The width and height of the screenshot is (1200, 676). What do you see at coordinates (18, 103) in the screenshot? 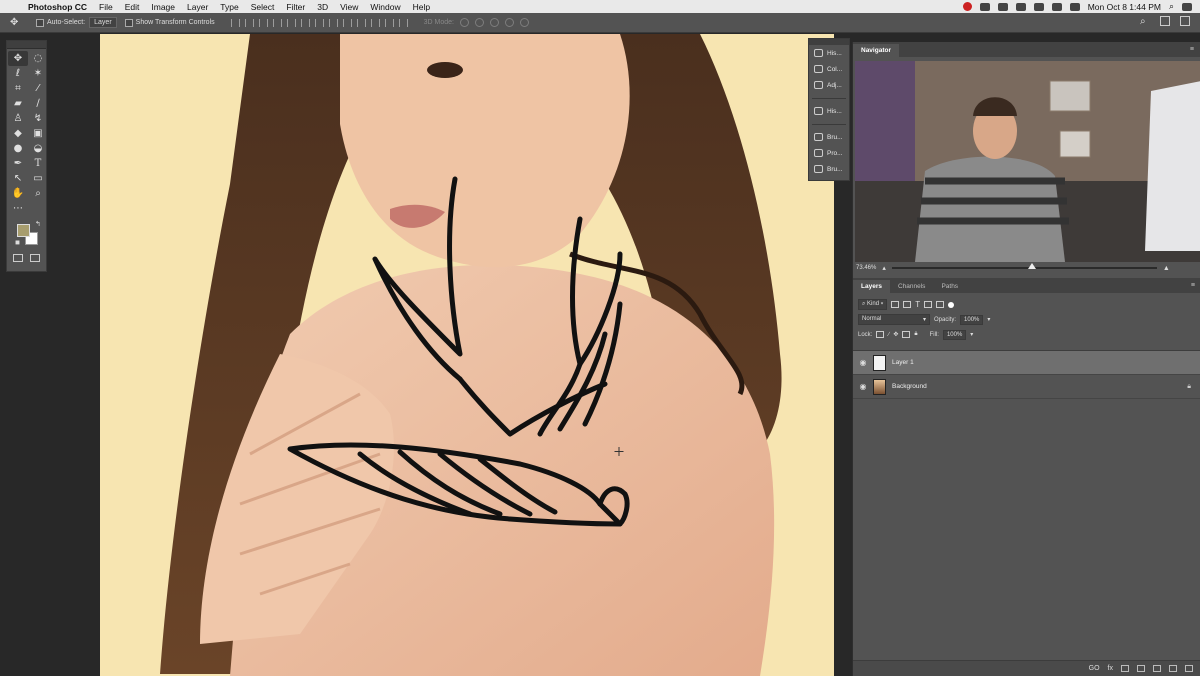
I see `healing-brush-tool-icon: ▰` at bounding box center [18, 103].